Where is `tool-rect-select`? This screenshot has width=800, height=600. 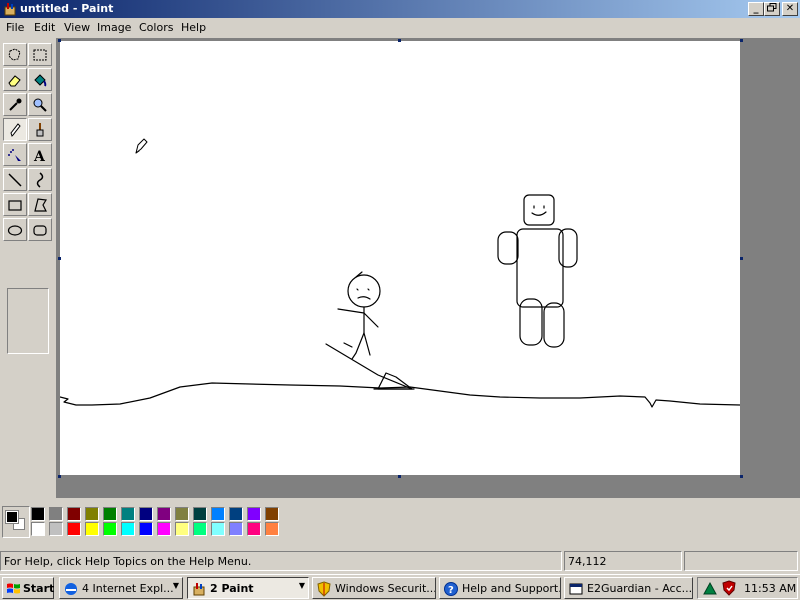 tool-rect-select is located at coordinates (40, 54).